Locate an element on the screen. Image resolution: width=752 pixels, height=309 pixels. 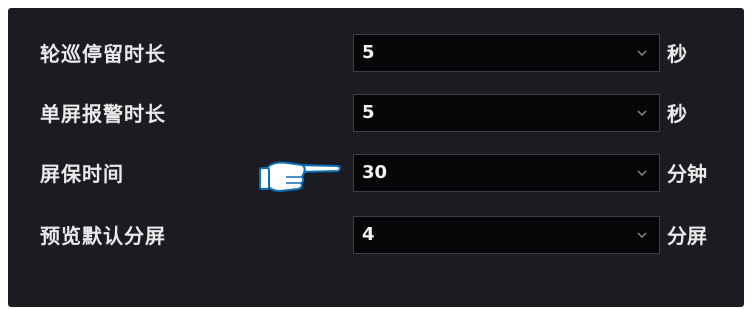
setting-row-screensaver-time: 屏保时间 30 分钟 is located at coordinates (376, 174).